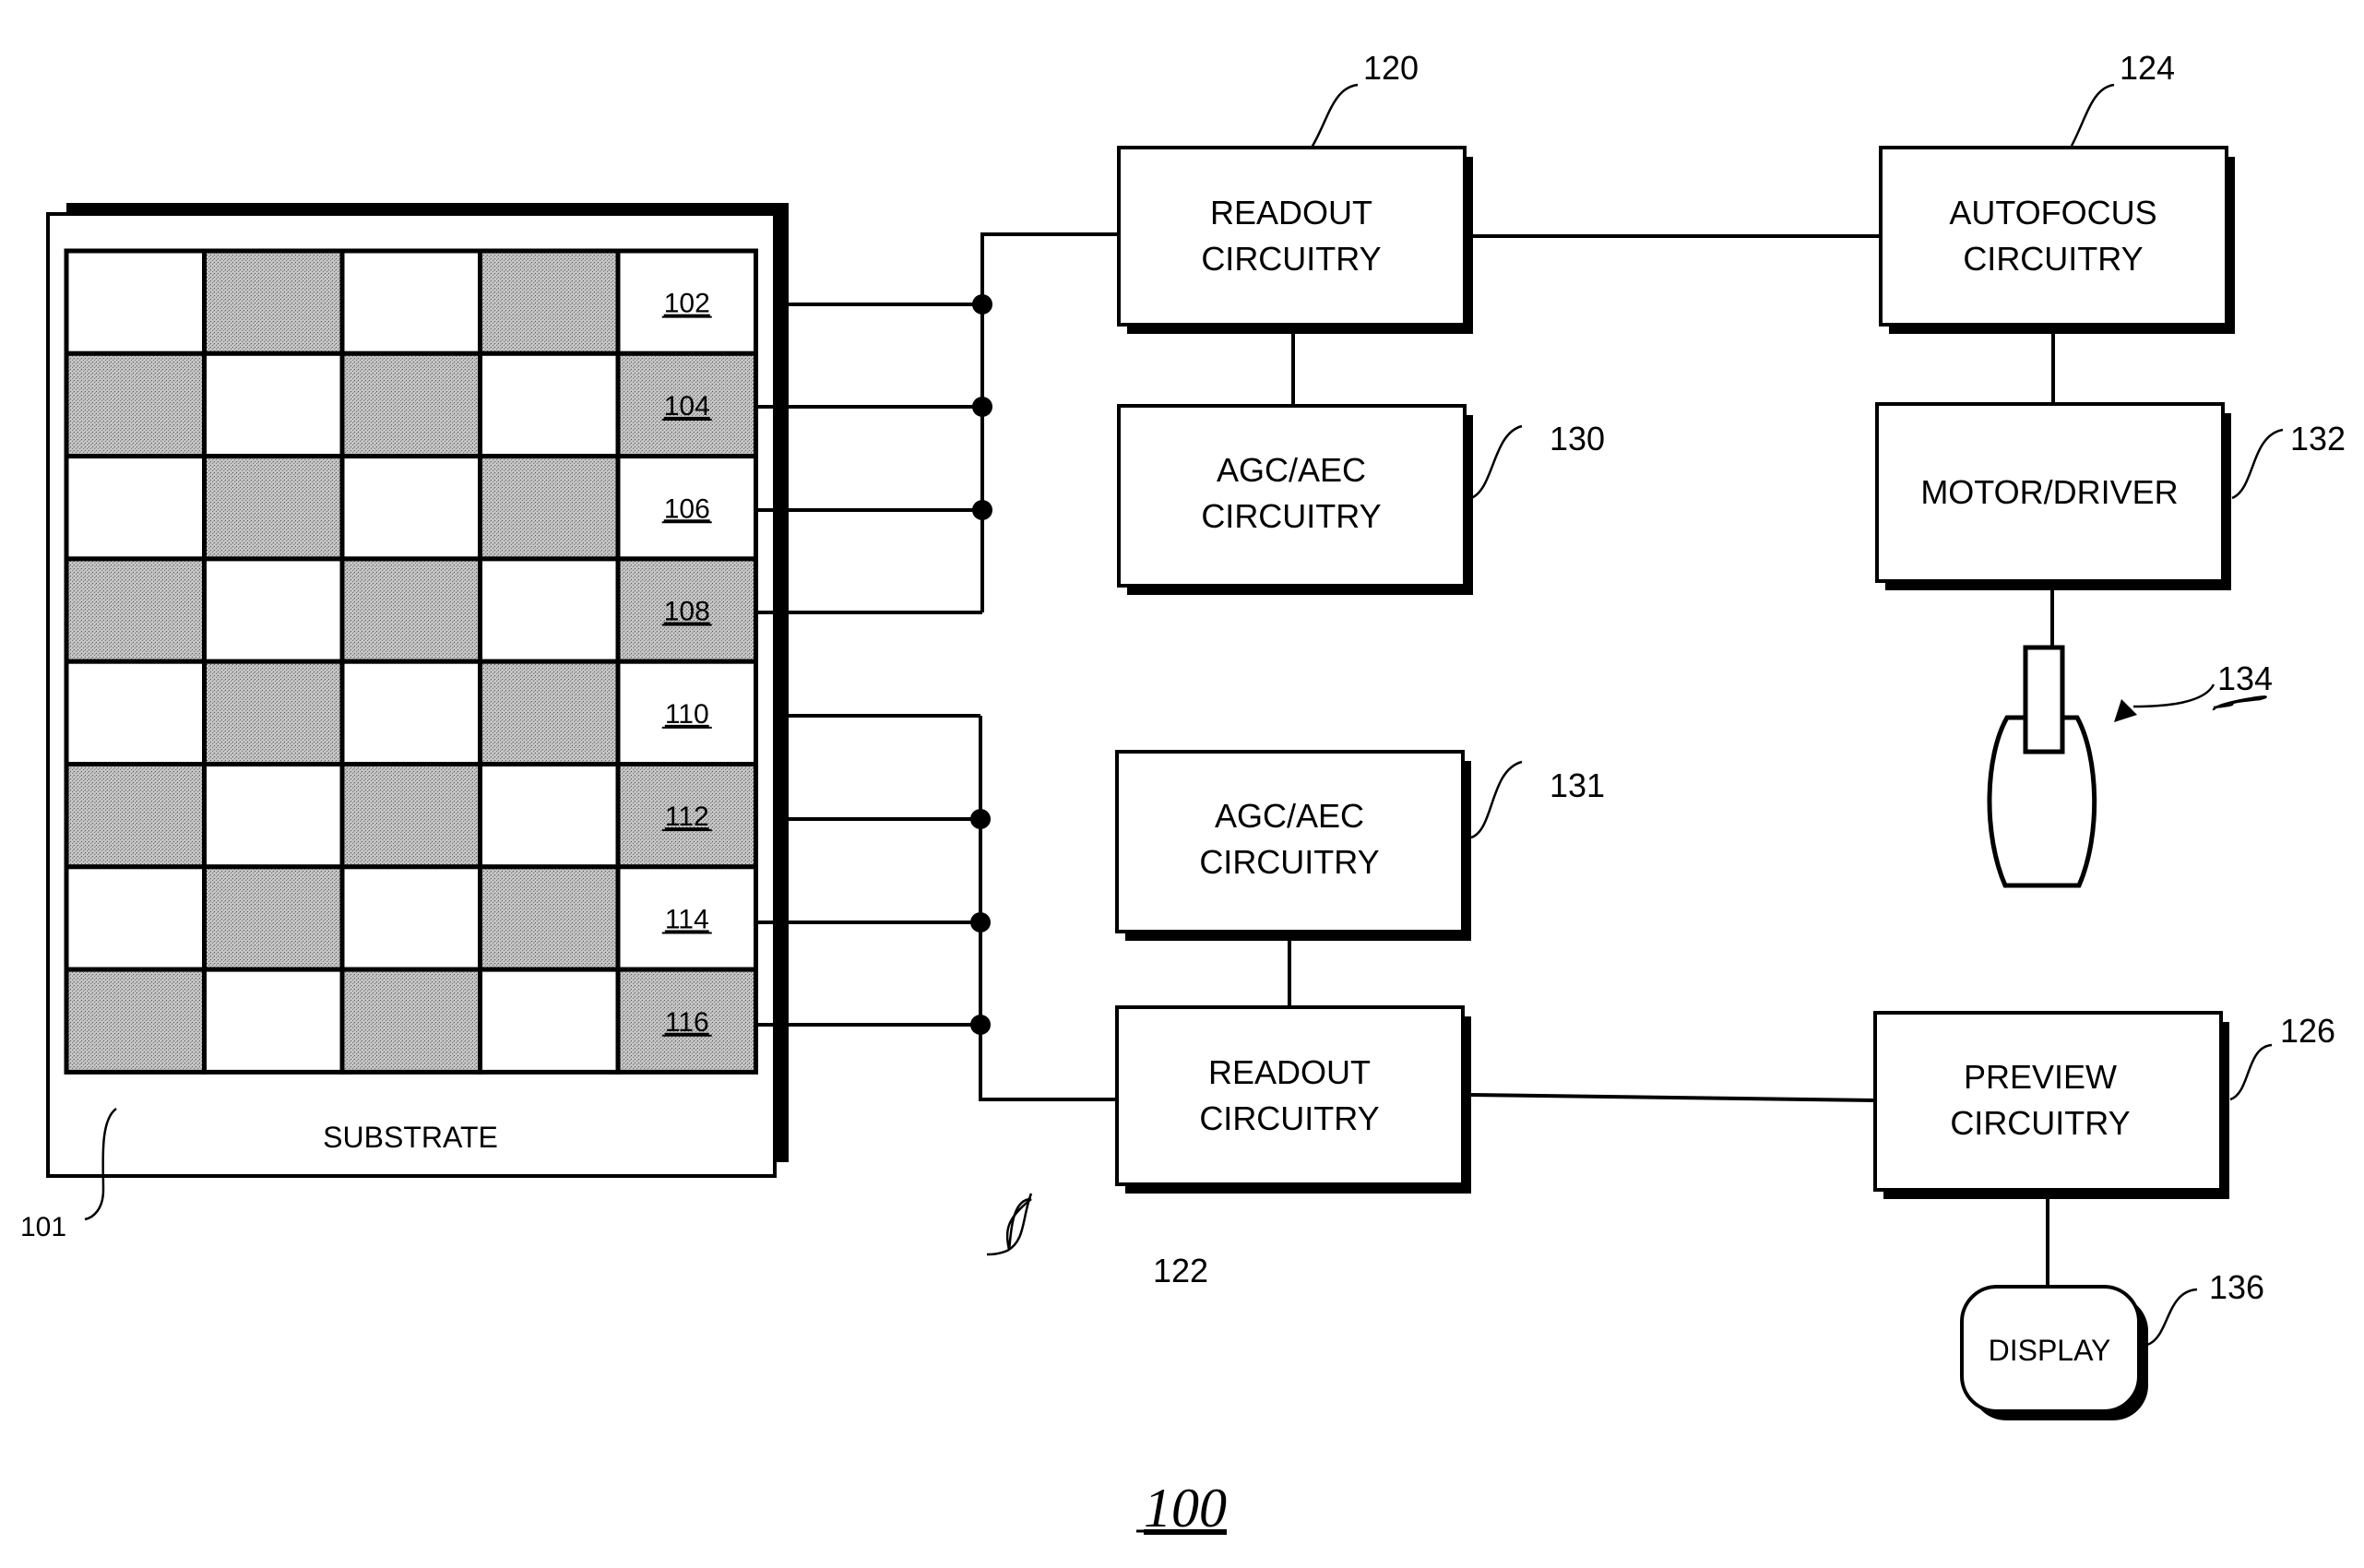 The width and height of the screenshot is (2364, 1568). Describe the element at coordinates (2307, 1031) in the screenshot. I see `preview-126-ref: 126` at that location.